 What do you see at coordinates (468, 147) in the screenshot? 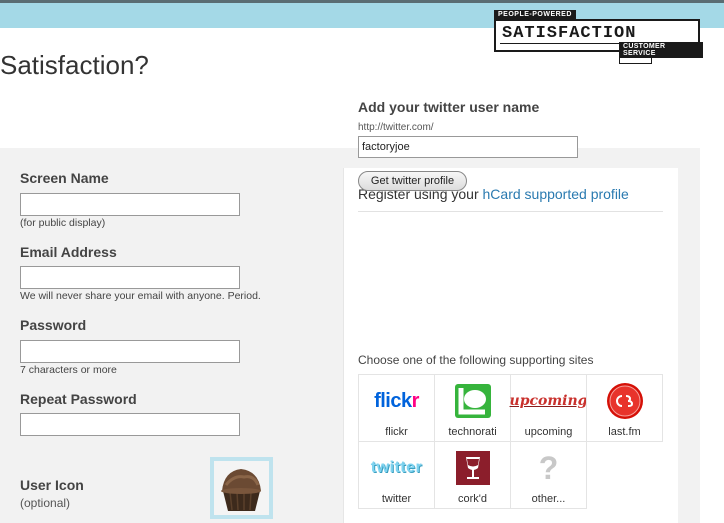
I see `twitter-username-input` at bounding box center [468, 147].